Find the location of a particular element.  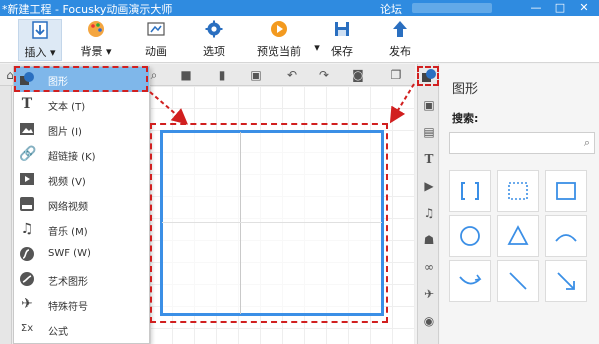

shape-rectangle is located at coordinates (566, 191).